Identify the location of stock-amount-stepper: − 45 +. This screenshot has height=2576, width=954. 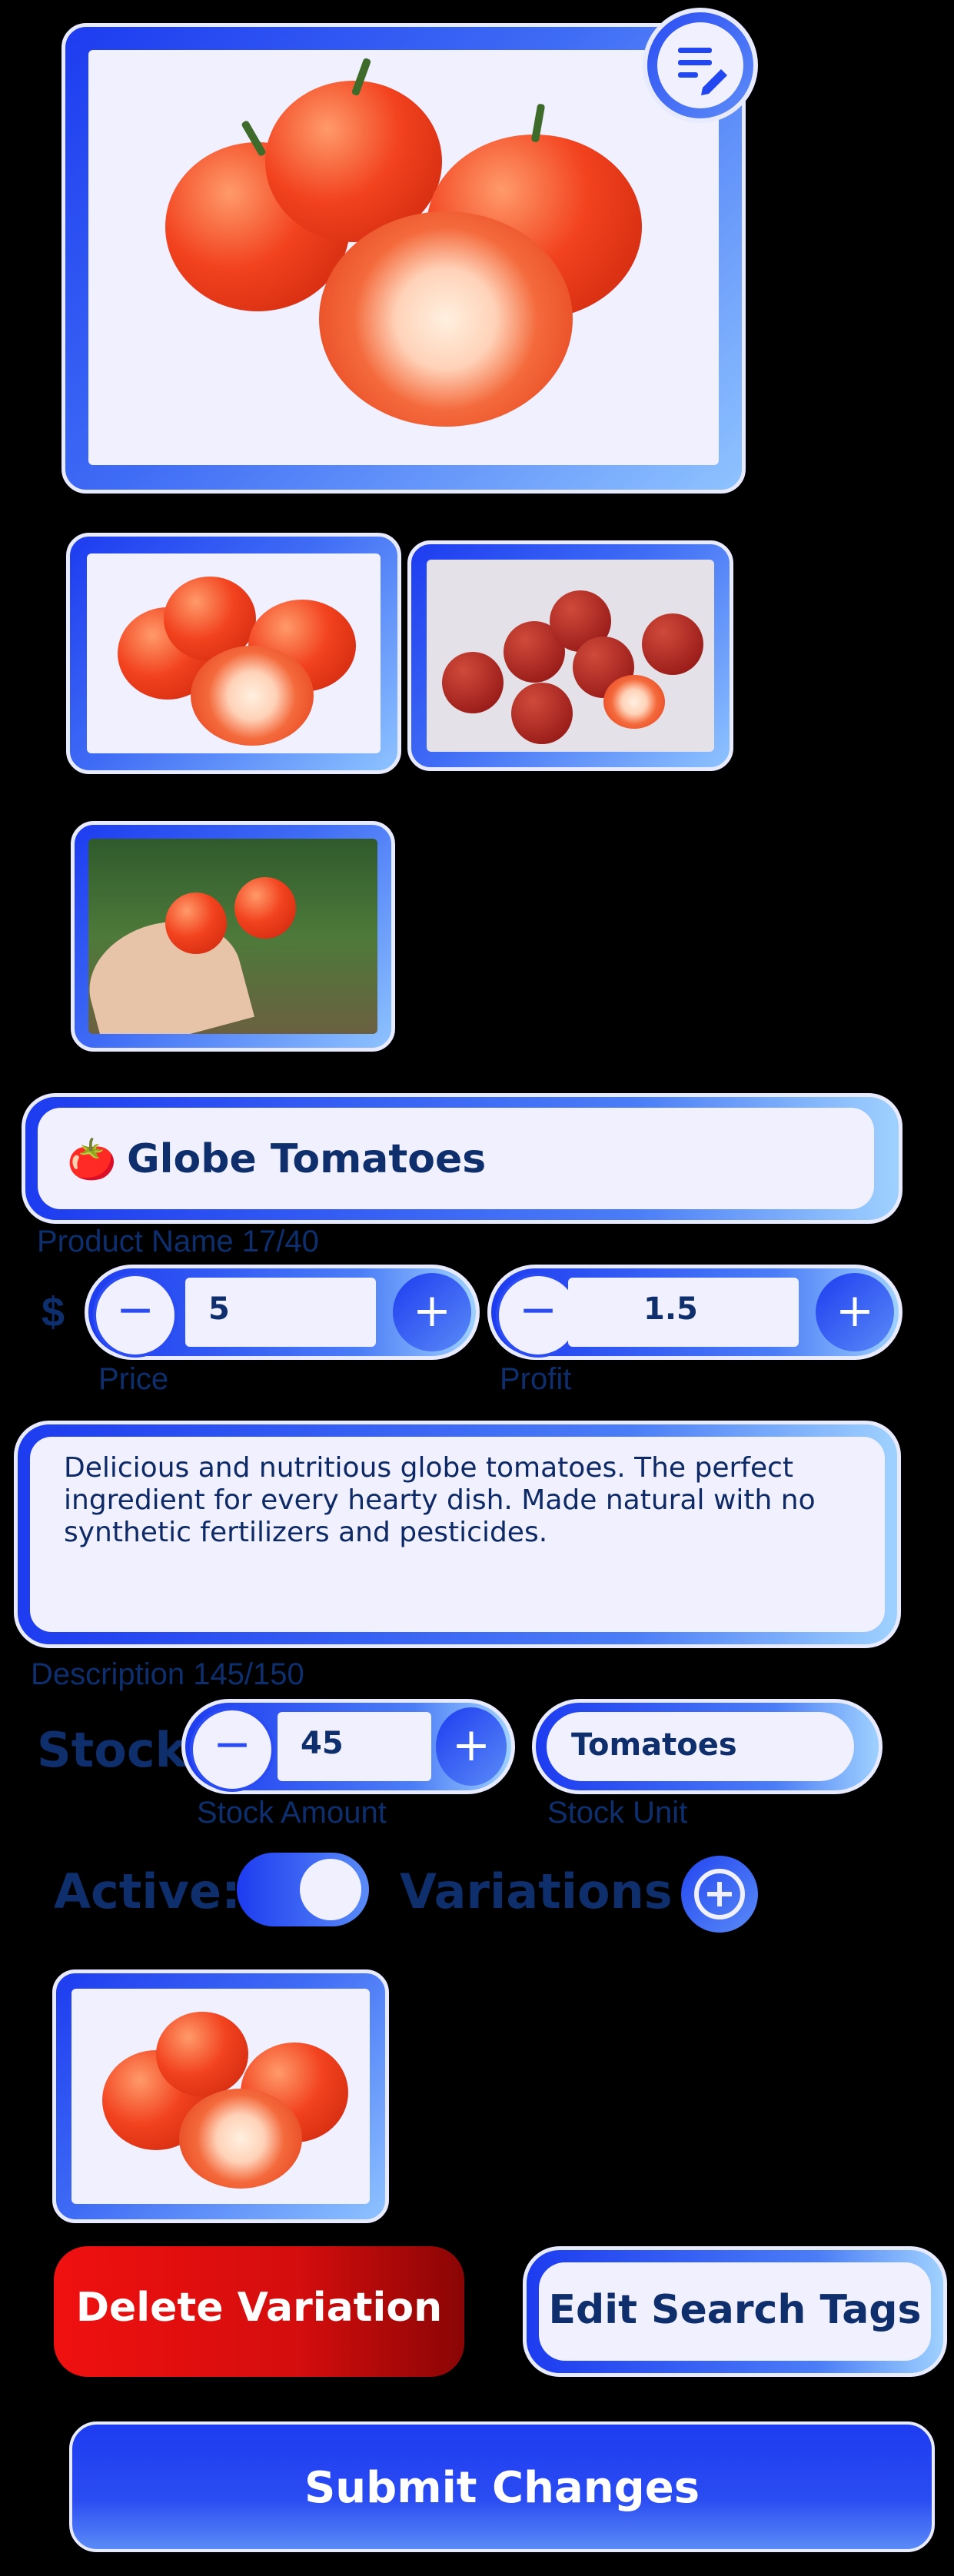
(348, 1746).